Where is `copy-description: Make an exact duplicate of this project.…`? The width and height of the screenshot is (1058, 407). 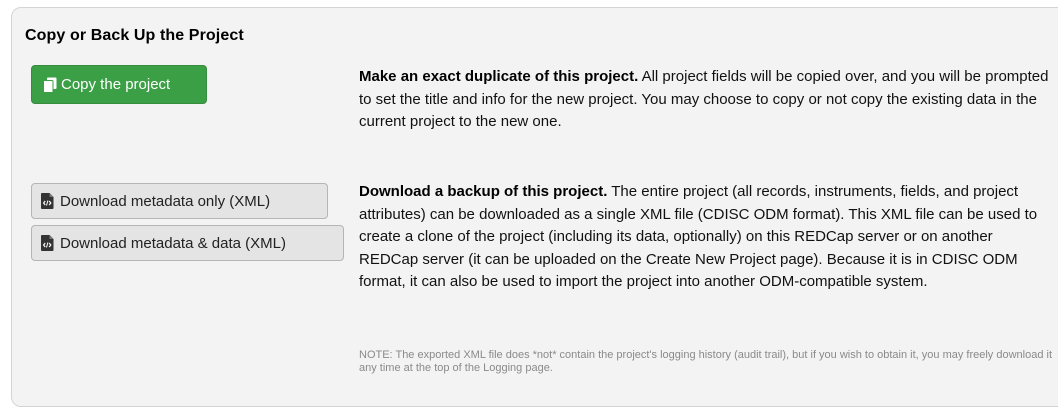
copy-description: Make an exact duplicate of this project.… is located at coordinates (704, 100).